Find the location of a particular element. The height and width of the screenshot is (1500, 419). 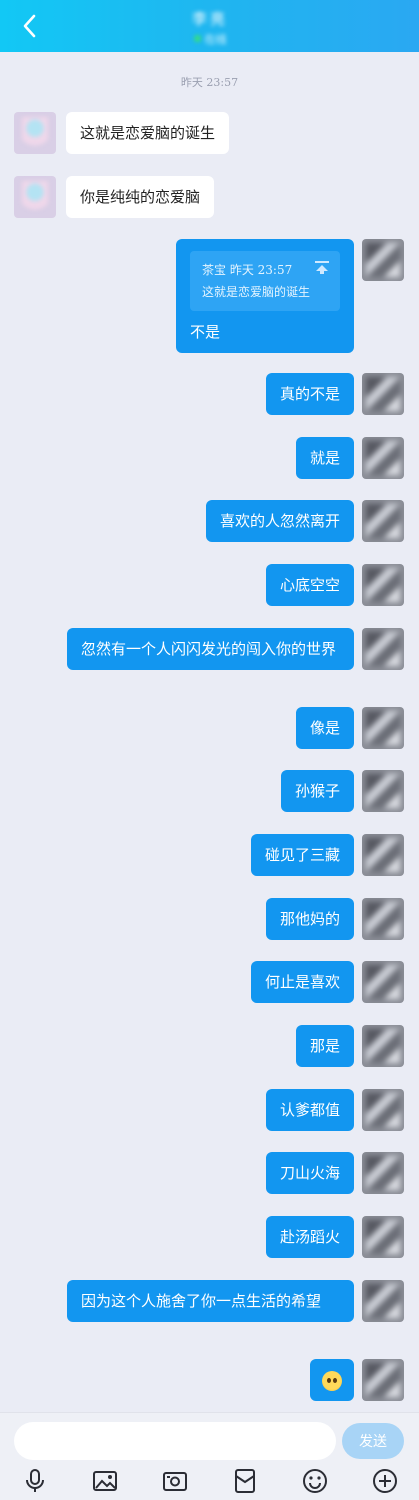

message-bubble-outgoing: 碰见了三藏 is located at coordinates (302, 855).